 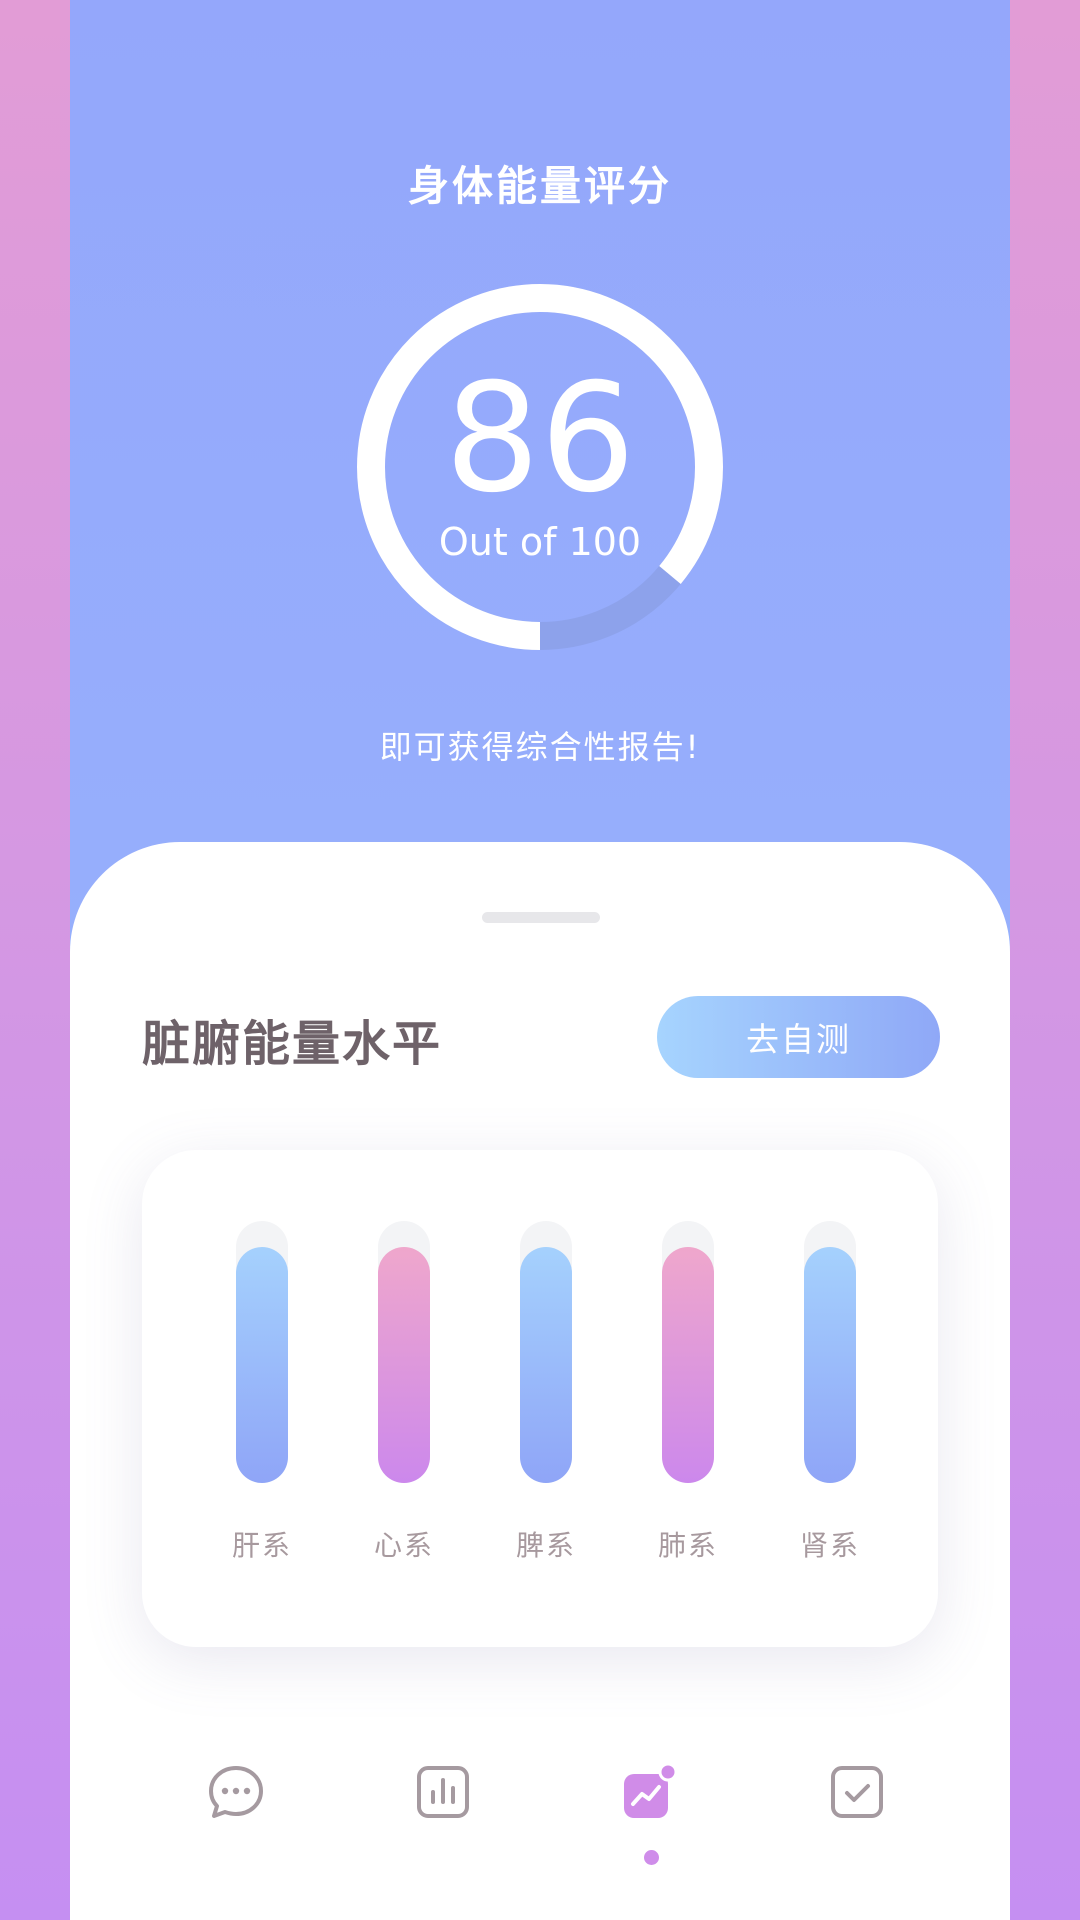 What do you see at coordinates (651, 1857) in the screenshot?
I see `active-tab-indicator` at bounding box center [651, 1857].